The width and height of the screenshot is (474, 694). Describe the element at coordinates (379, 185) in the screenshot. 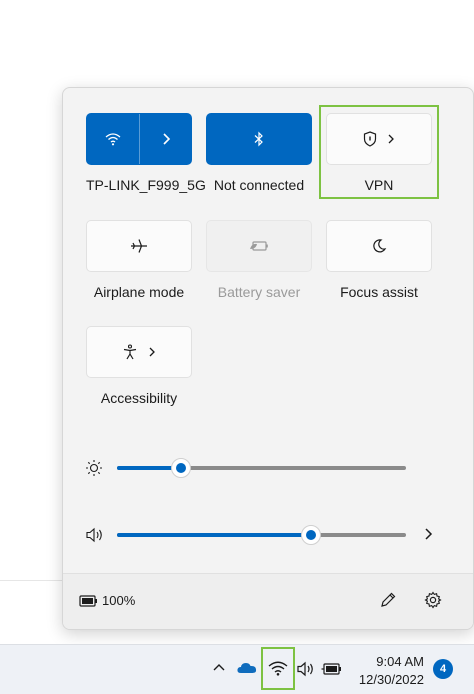

I see `vpn-tile-label: VPN` at that location.